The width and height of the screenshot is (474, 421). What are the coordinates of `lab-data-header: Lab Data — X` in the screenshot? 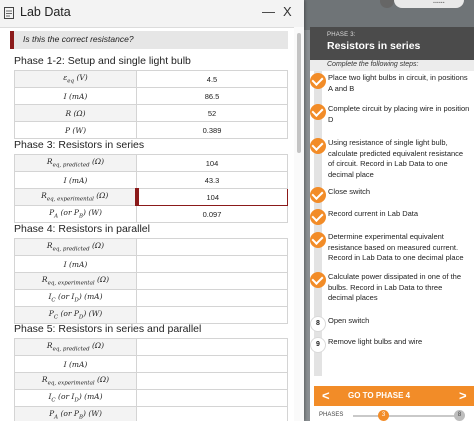 It's located at (152, 14).